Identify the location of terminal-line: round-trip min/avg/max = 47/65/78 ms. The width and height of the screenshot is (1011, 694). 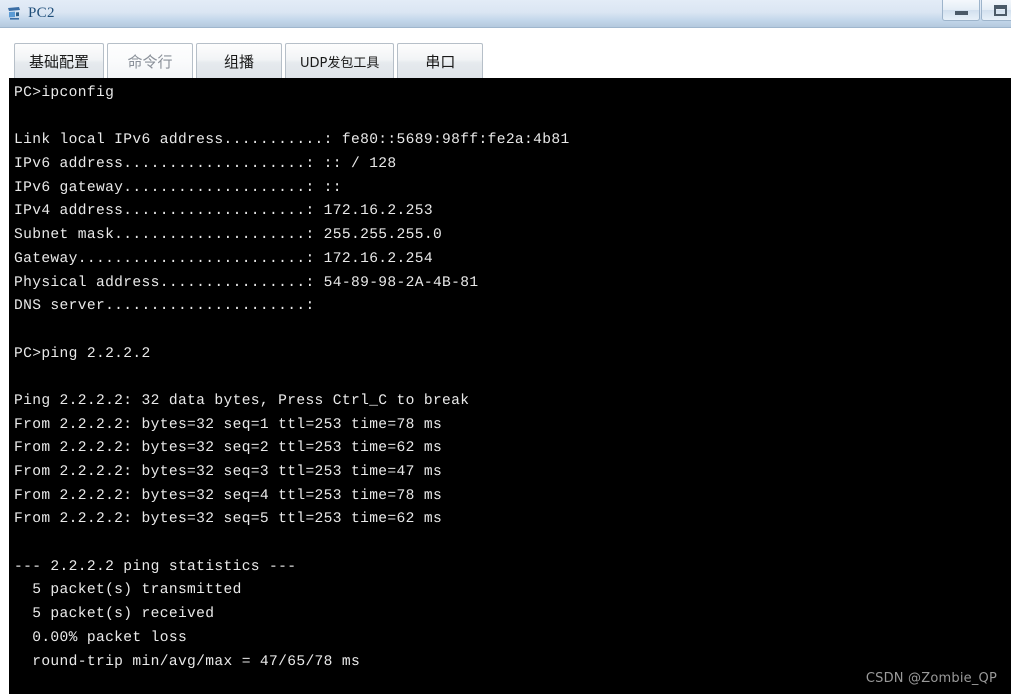
(187, 661).